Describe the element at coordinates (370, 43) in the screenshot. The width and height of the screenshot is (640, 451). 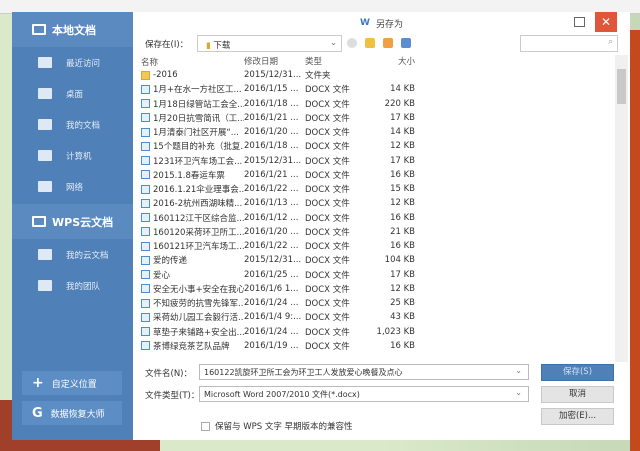
I see `up-folder-icon` at that location.